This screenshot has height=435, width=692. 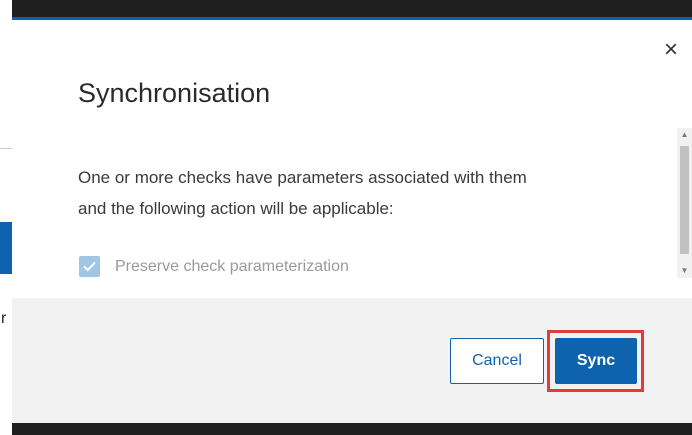 What do you see at coordinates (497, 361) in the screenshot?
I see `cancel-button: Cancel` at bounding box center [497, 361].